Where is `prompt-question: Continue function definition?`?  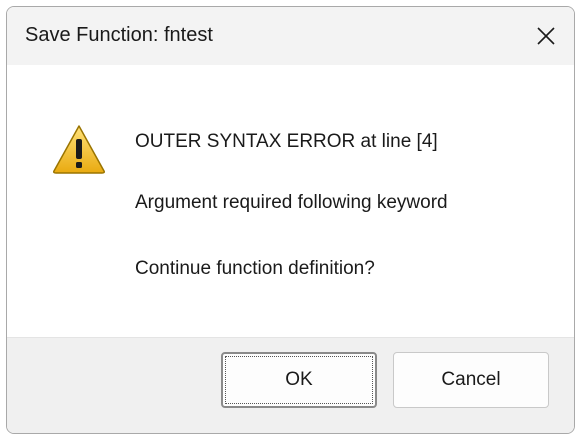
prompt-question: Continue function definition? is located at coordinates (255, 268).